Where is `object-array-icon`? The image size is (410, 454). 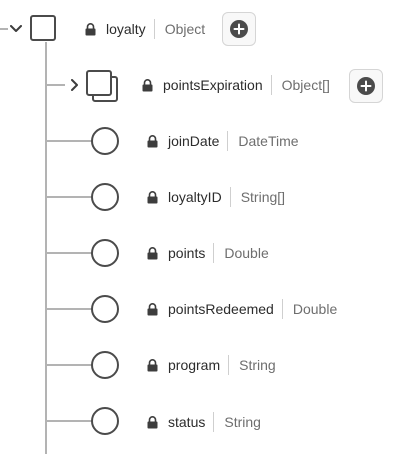
object-array-icon is located at coordinates (103, 87).